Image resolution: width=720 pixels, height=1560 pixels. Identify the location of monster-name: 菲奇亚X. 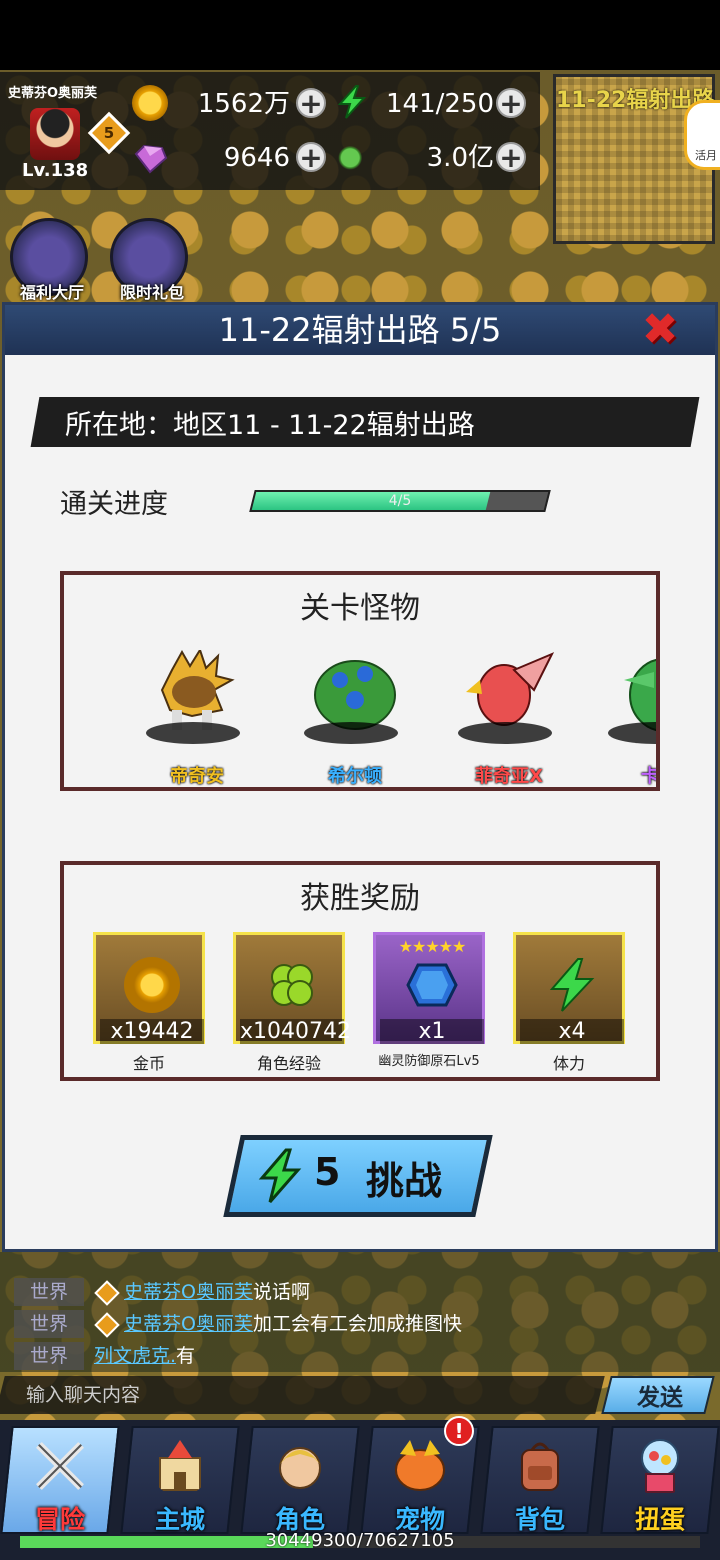
(509, 776).